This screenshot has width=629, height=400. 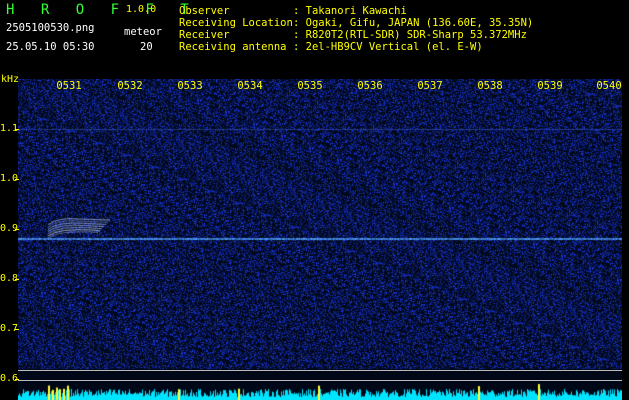 What do you see at coordinates (233, 47) in the screenshot?
I see `antenna-label: Receiving antenna` at bounding box center [233, 47].